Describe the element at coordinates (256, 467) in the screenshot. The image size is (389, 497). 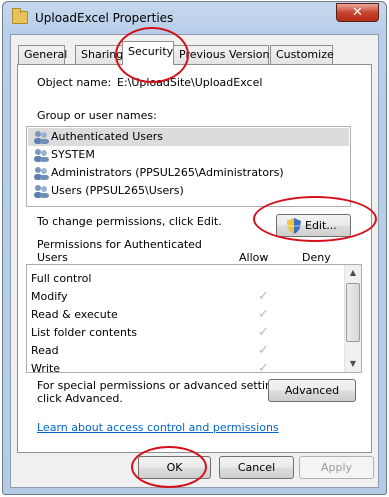
I see `cancel-button: Cancel` at that location.